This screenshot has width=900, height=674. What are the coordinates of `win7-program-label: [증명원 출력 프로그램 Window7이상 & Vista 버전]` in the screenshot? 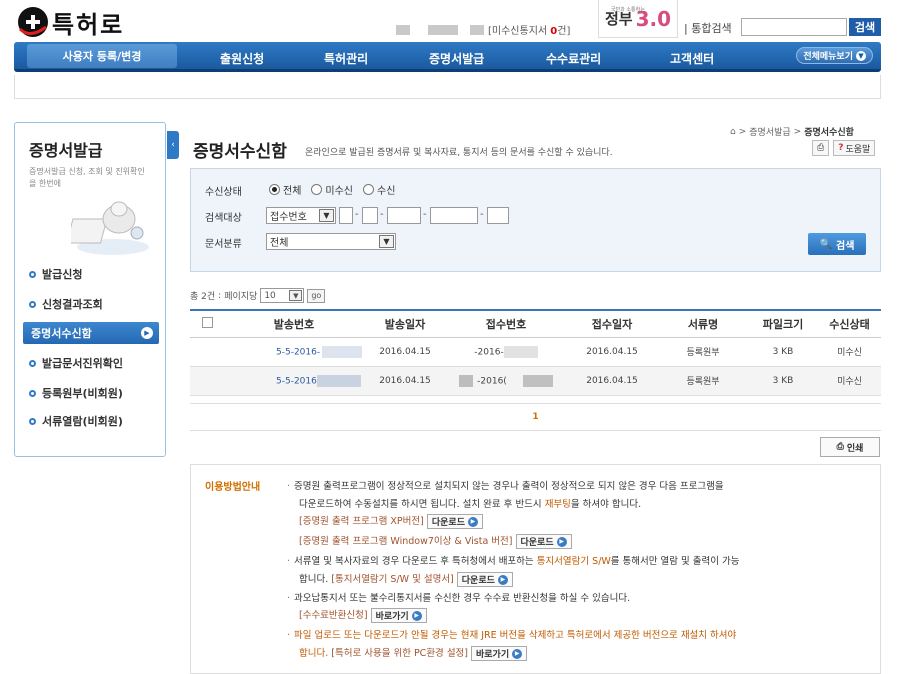 It's located at (406, 541).